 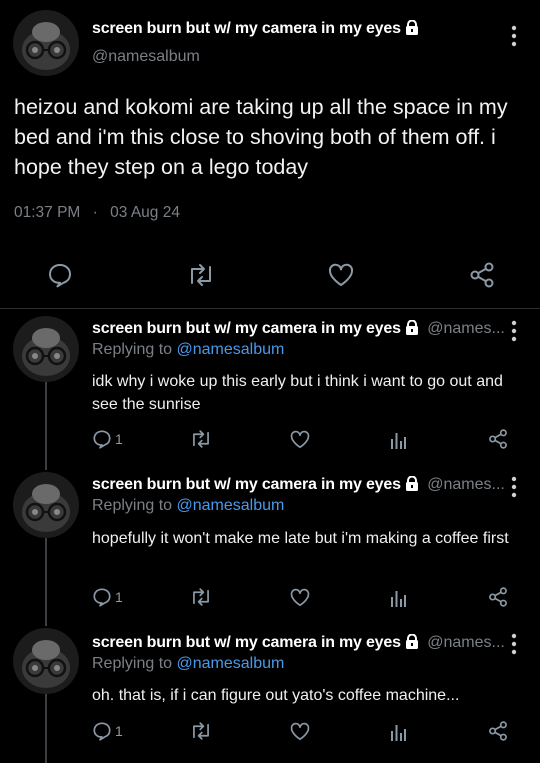 I want to click on tweet-date: 03 Aug 24, so click(x=145, y=212).